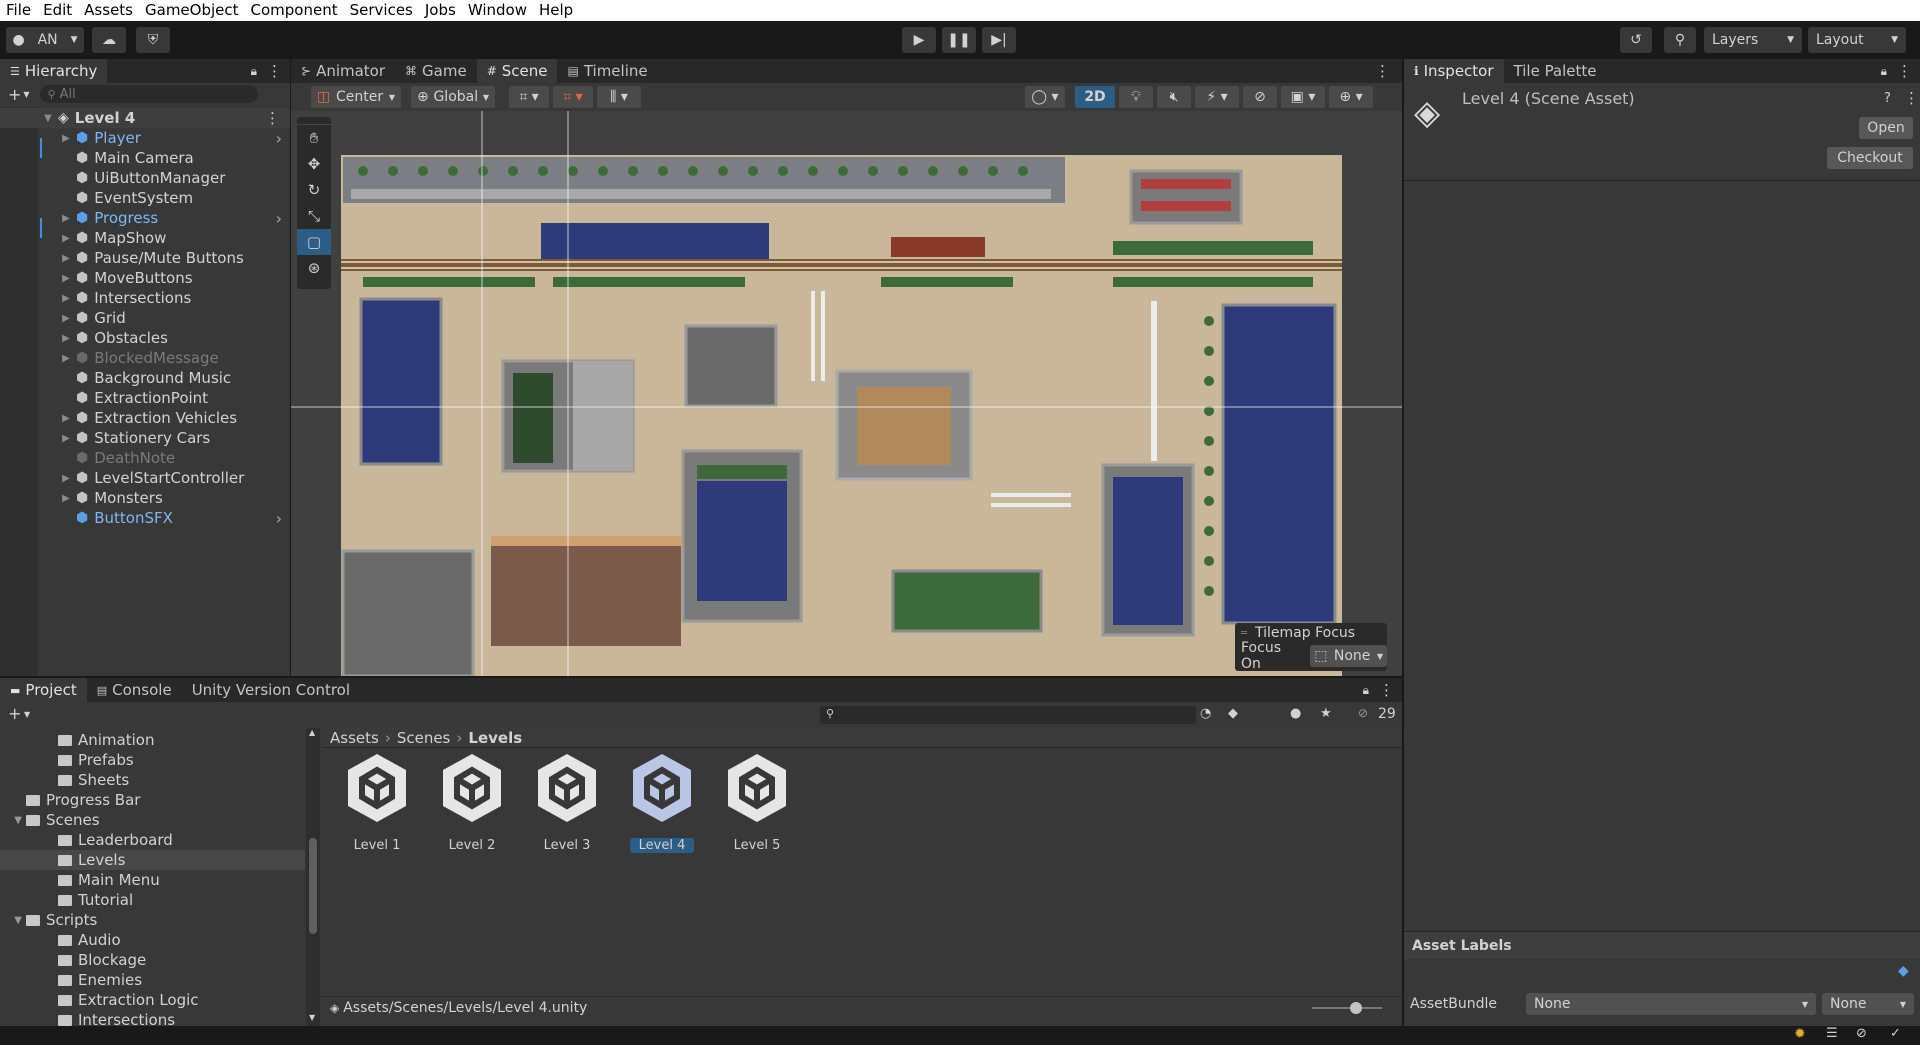  Describe the element at coordinates (529, 97) in the screenshot. I see `grid-snap-button: ⌗ ▾` at that location.